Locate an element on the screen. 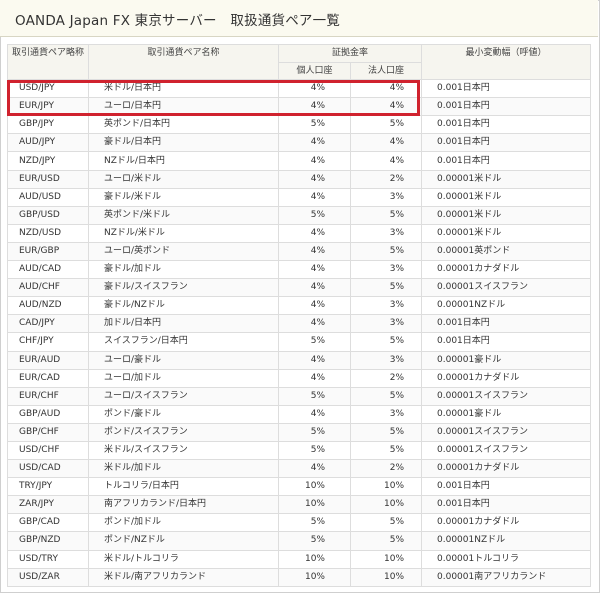 The image size is (600, 593). pair-code-cell: EUR/USD is located at coordinates (48, 179).